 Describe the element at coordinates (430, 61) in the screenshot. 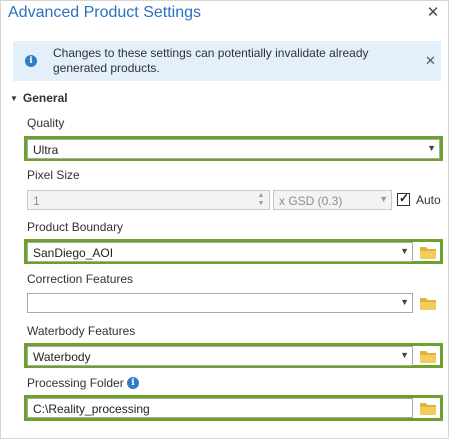

I see `notice-close-icon: ✕` at that location.